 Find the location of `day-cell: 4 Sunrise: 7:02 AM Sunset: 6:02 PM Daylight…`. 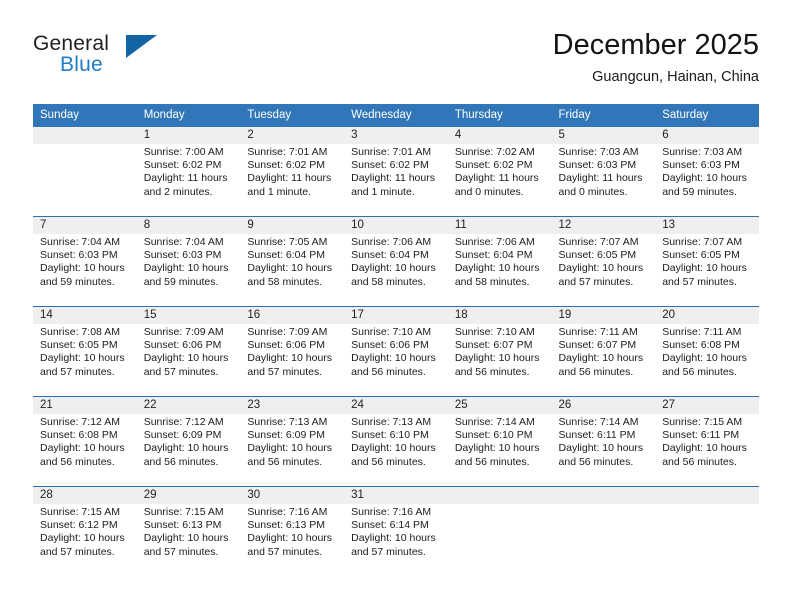

day-cell: 4 Sunrise: 7:02 AM Sunset: 6:02 PM Daylight… is located at coordinates (499, 171).